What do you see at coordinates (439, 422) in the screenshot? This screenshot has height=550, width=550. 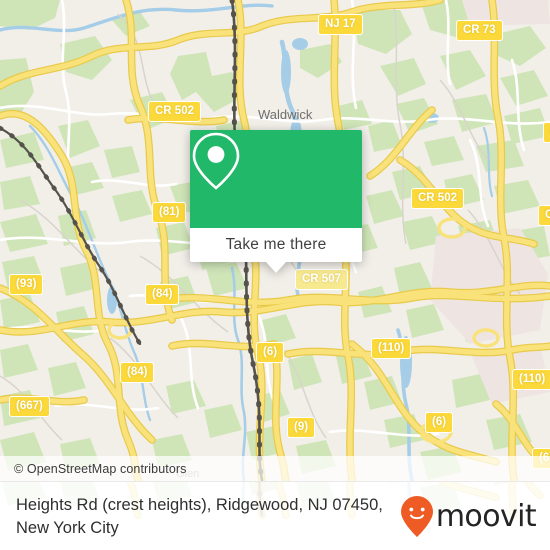 I see `road-shield-6-east: (6)` at bounding box center [439, 422].